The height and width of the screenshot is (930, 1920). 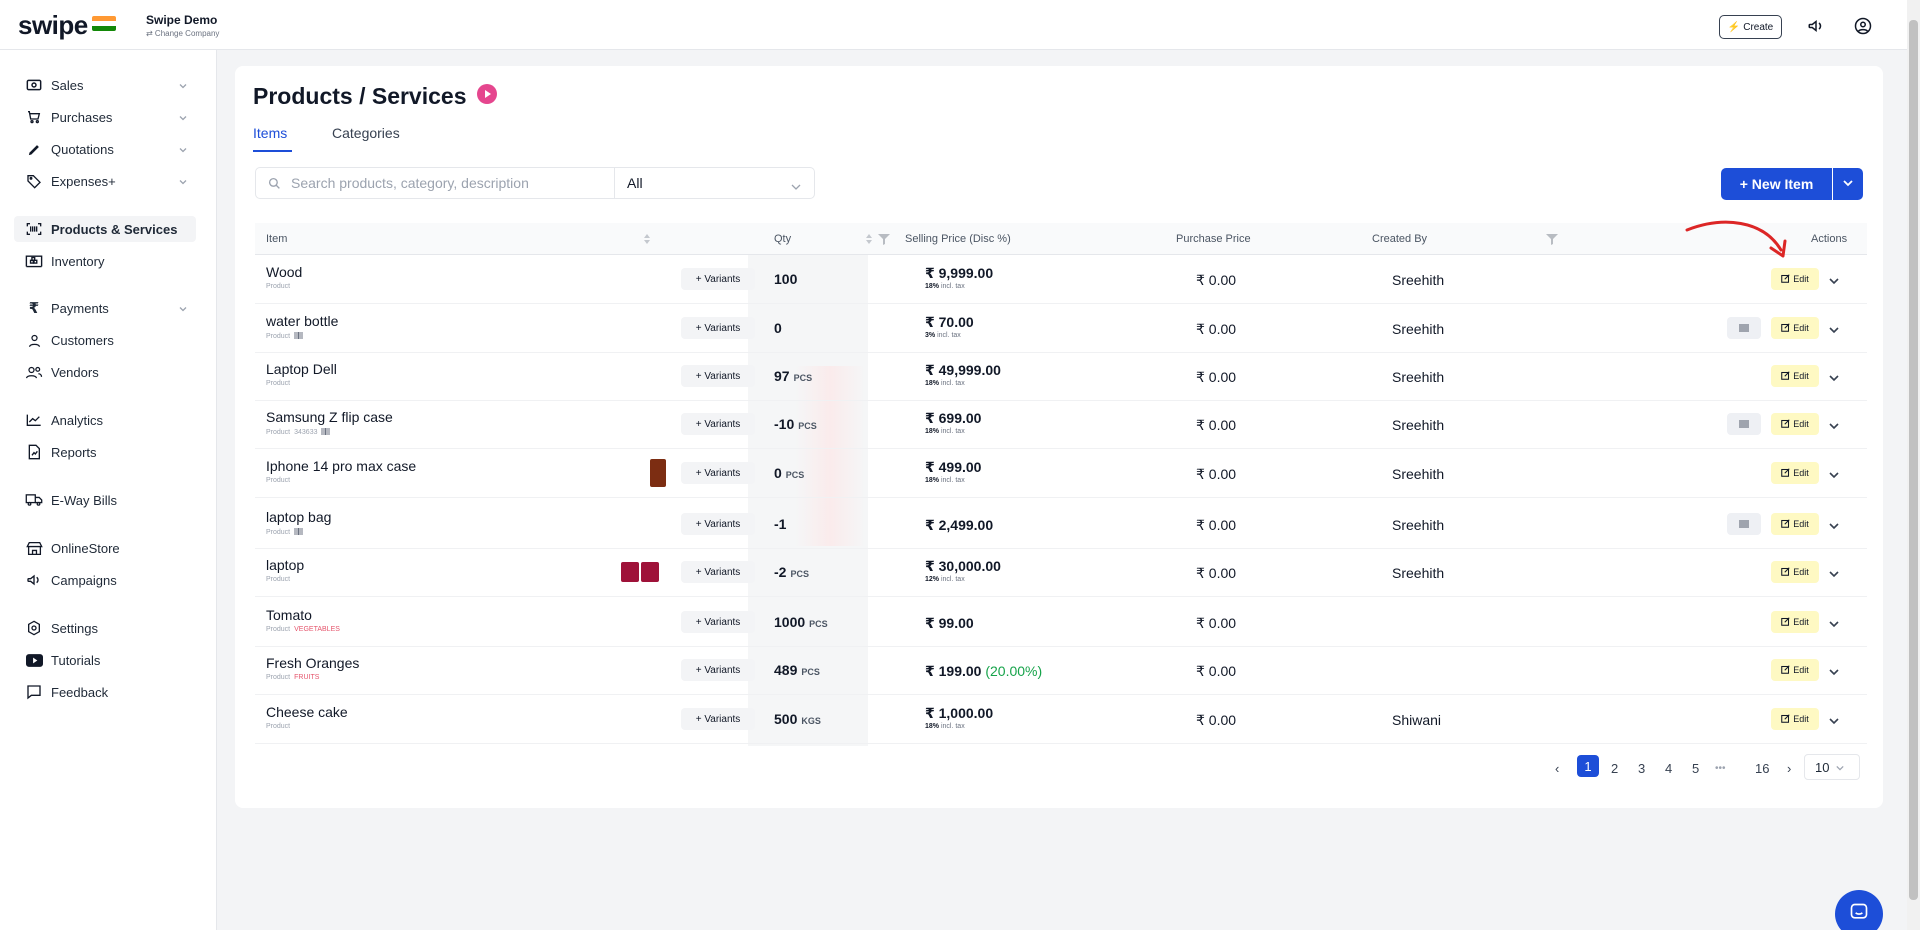 What do you see at coordinates (1816, 26) in the screenshot?
I see `megaphone-icon` at bounding box center [1816, 26].